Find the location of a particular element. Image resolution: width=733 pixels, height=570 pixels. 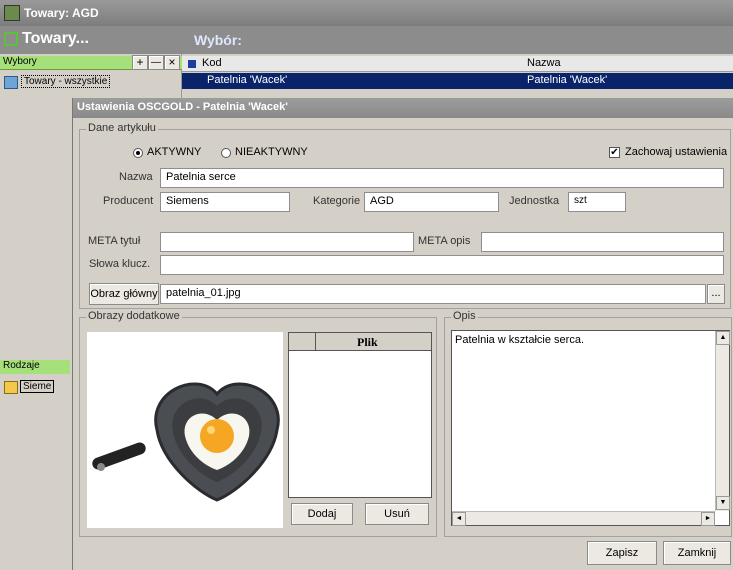

towary-icon is located at coordinates (11, 39).